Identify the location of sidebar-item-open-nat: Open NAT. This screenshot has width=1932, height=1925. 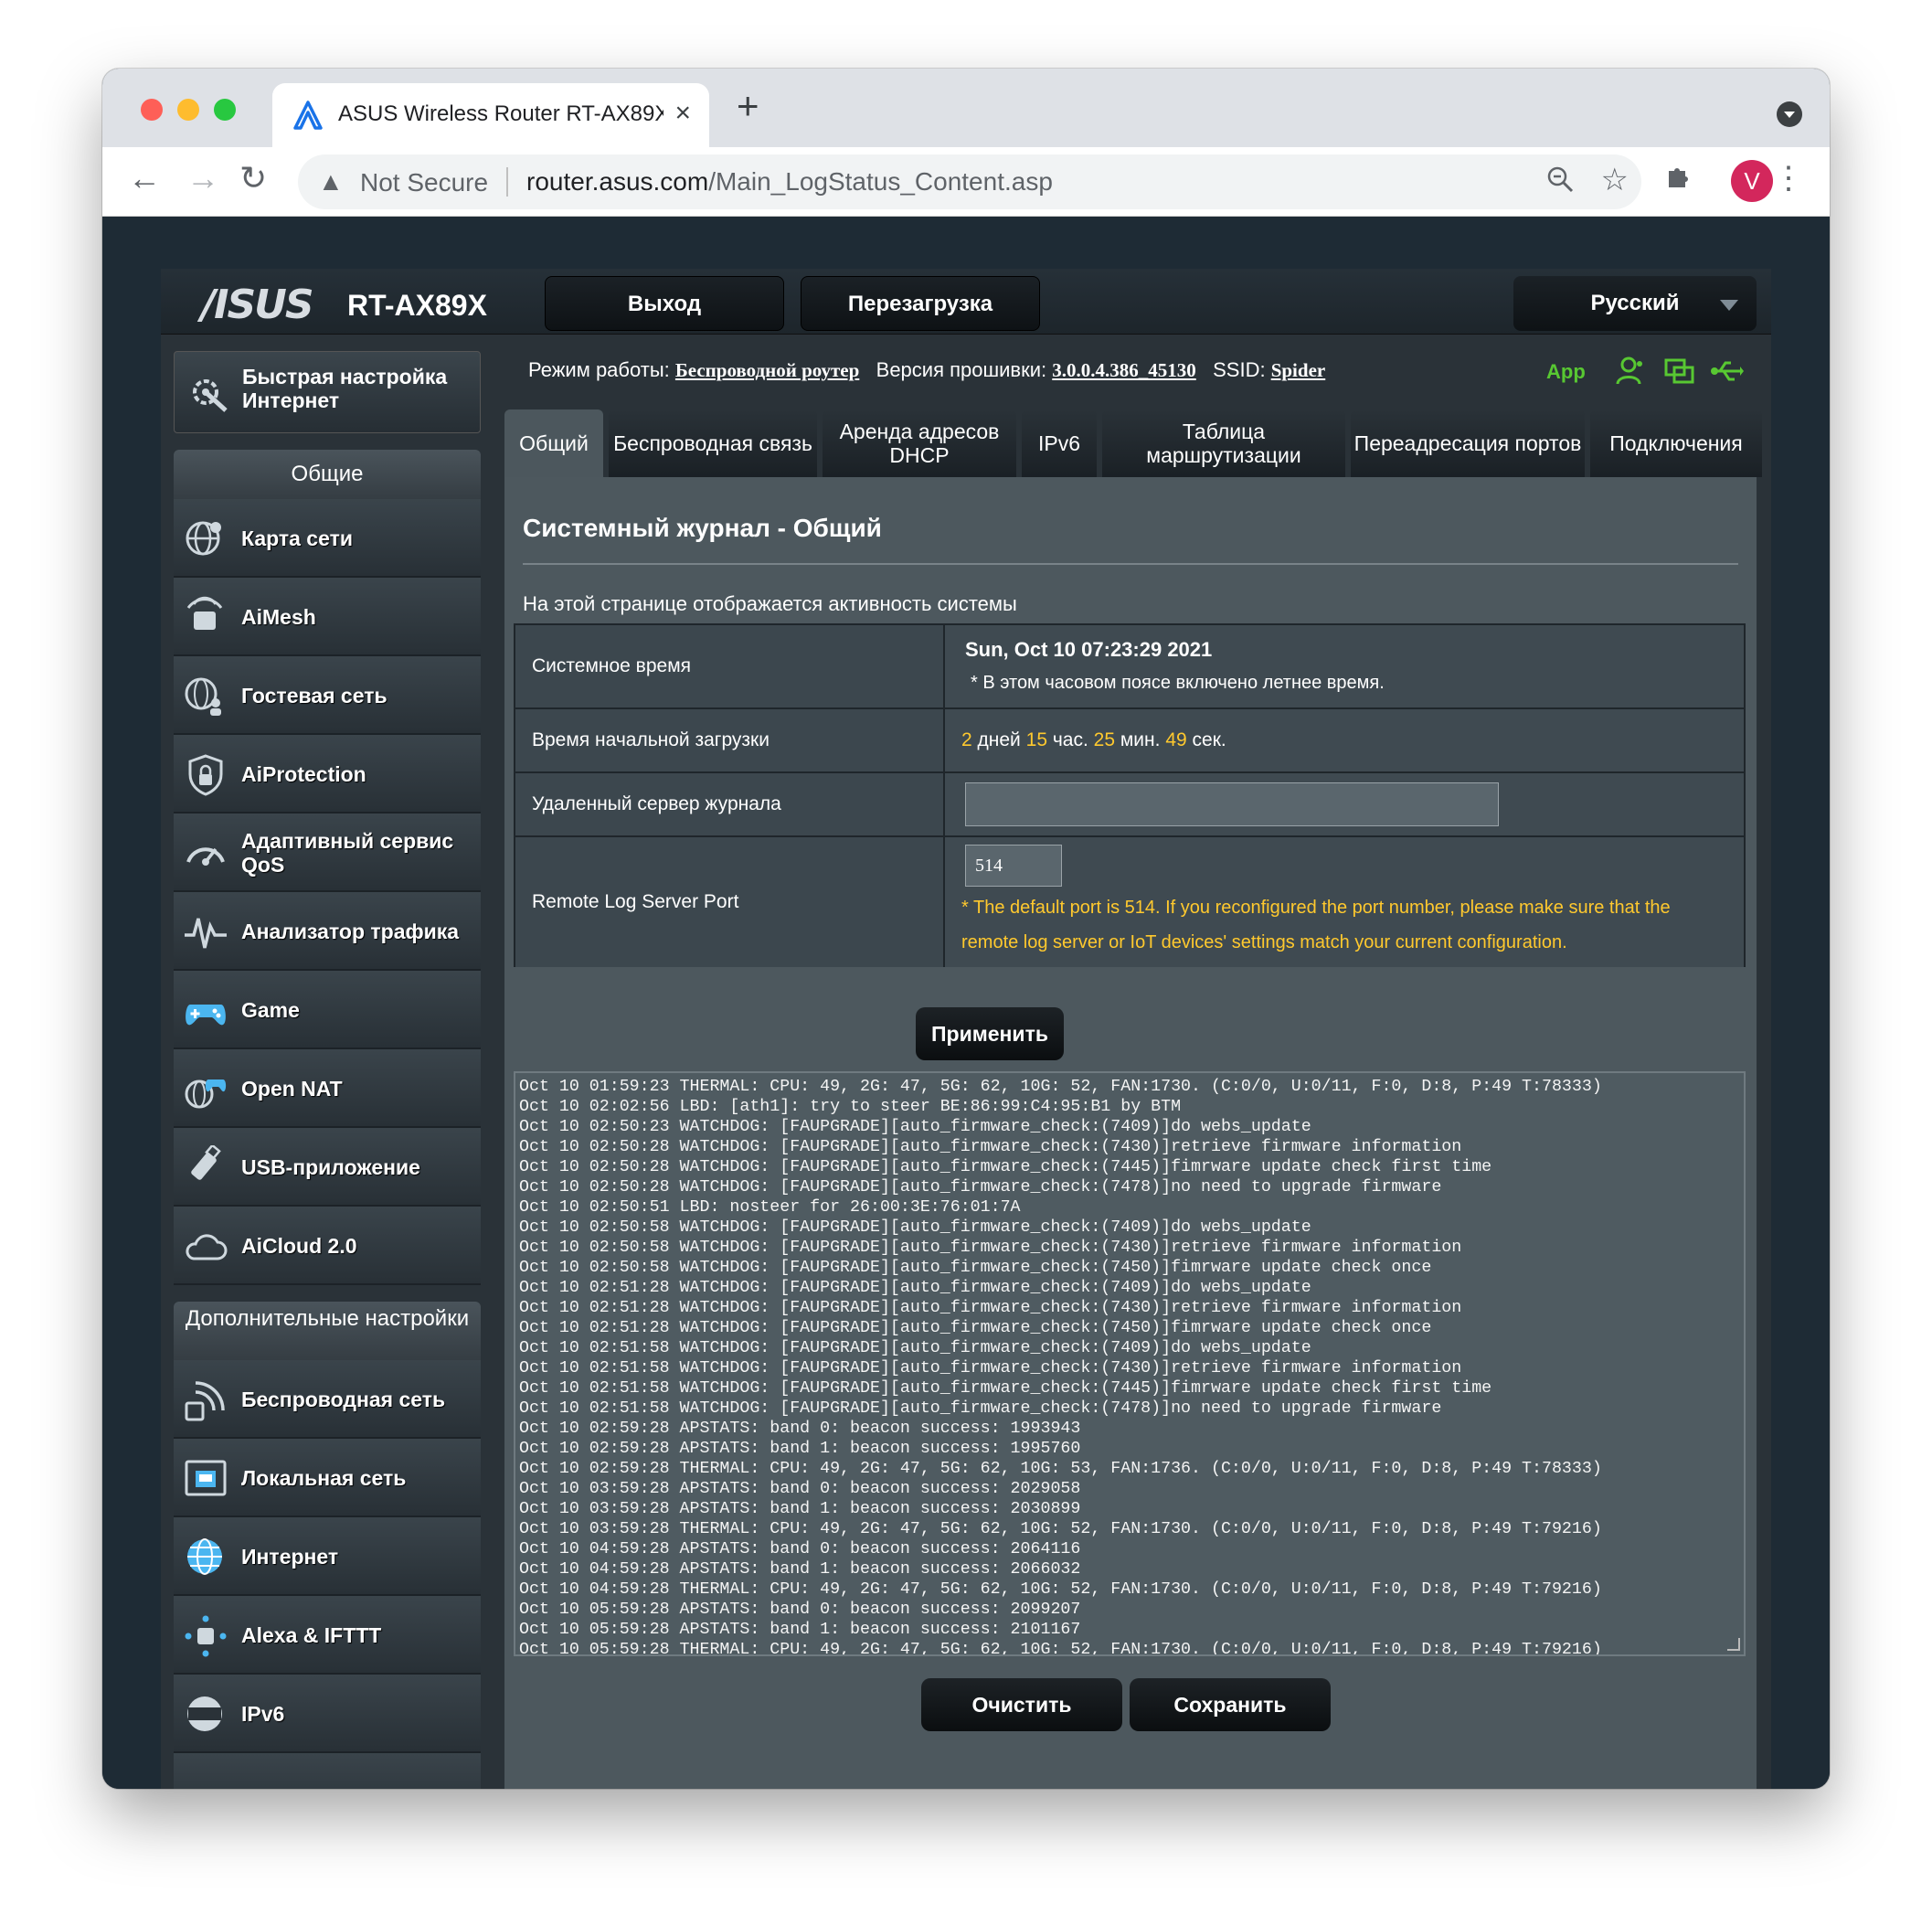
(327, 1088).